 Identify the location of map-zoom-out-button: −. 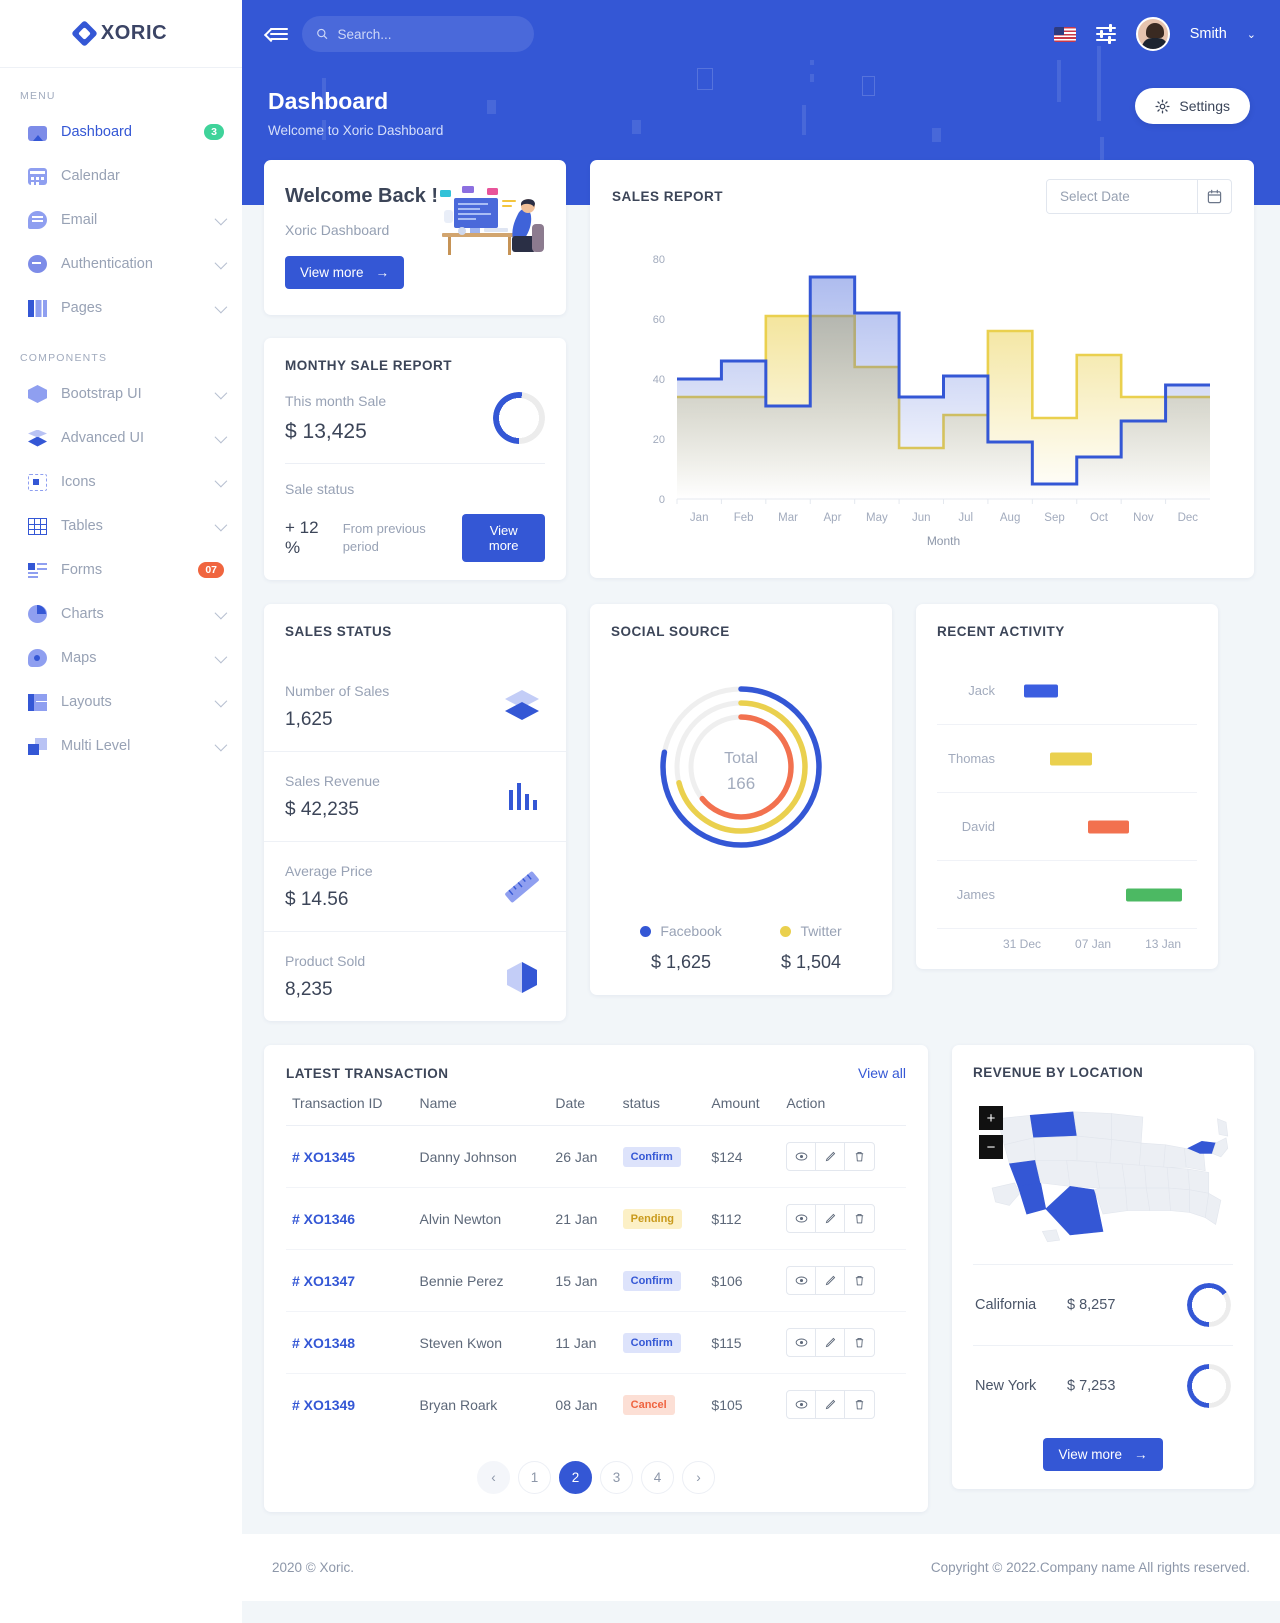
(991, 1147).